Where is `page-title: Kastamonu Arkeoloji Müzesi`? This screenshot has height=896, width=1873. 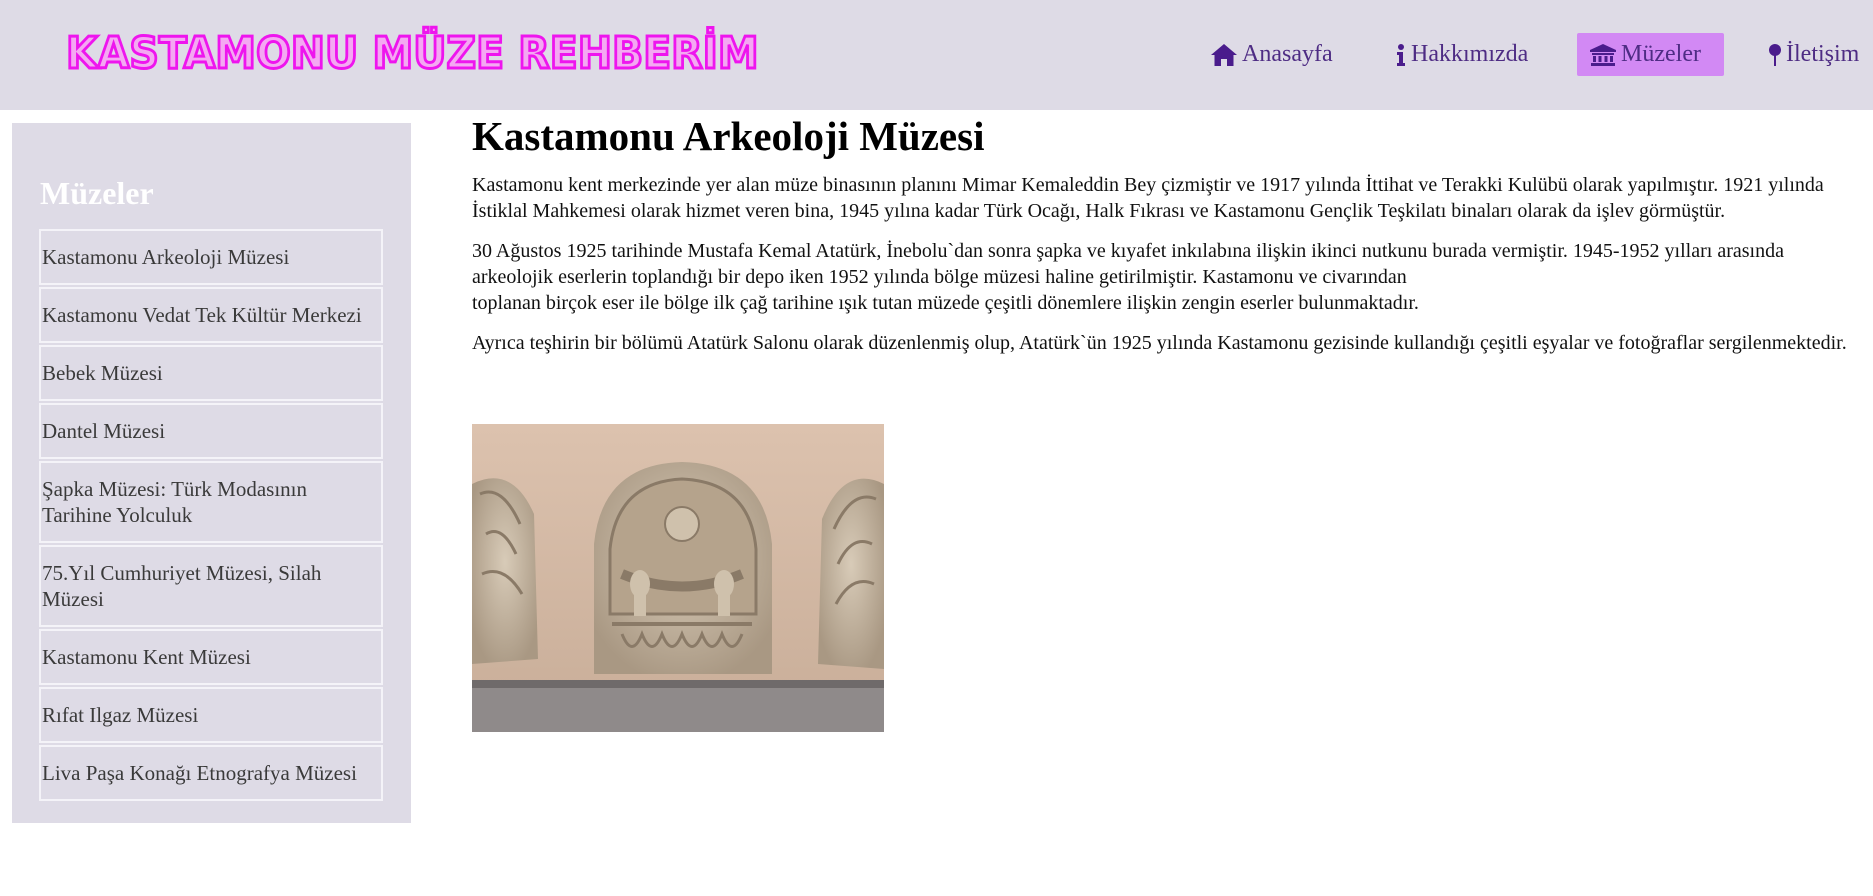
page-title: Kastamonu Arkeoloji Müzesi is located at coordinates (728, 136).